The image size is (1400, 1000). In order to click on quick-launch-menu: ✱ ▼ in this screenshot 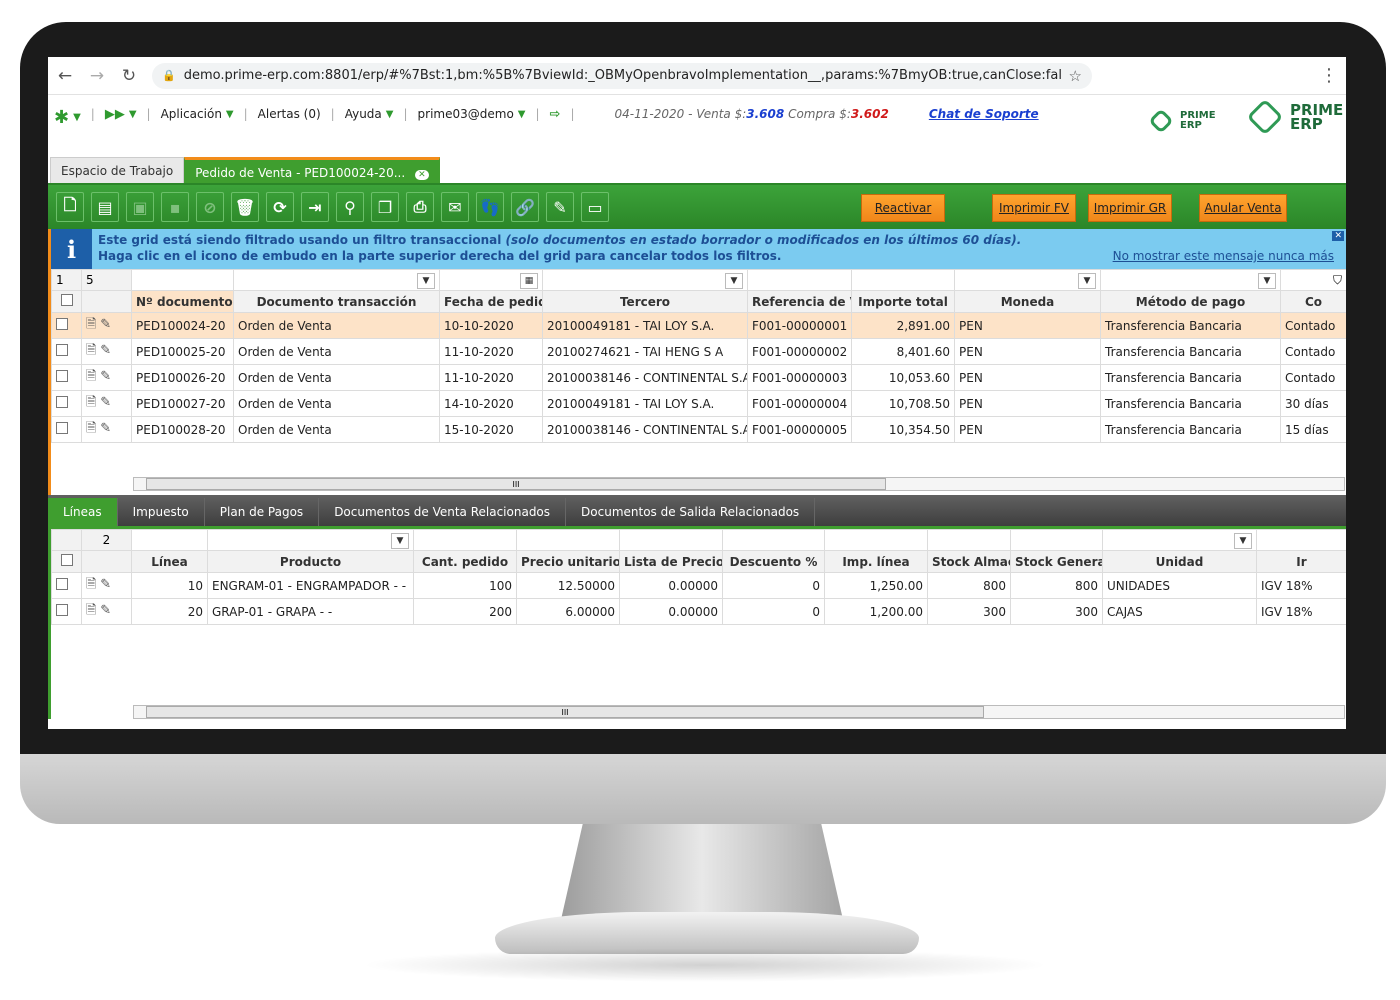, I will do `click(67, 117)`.